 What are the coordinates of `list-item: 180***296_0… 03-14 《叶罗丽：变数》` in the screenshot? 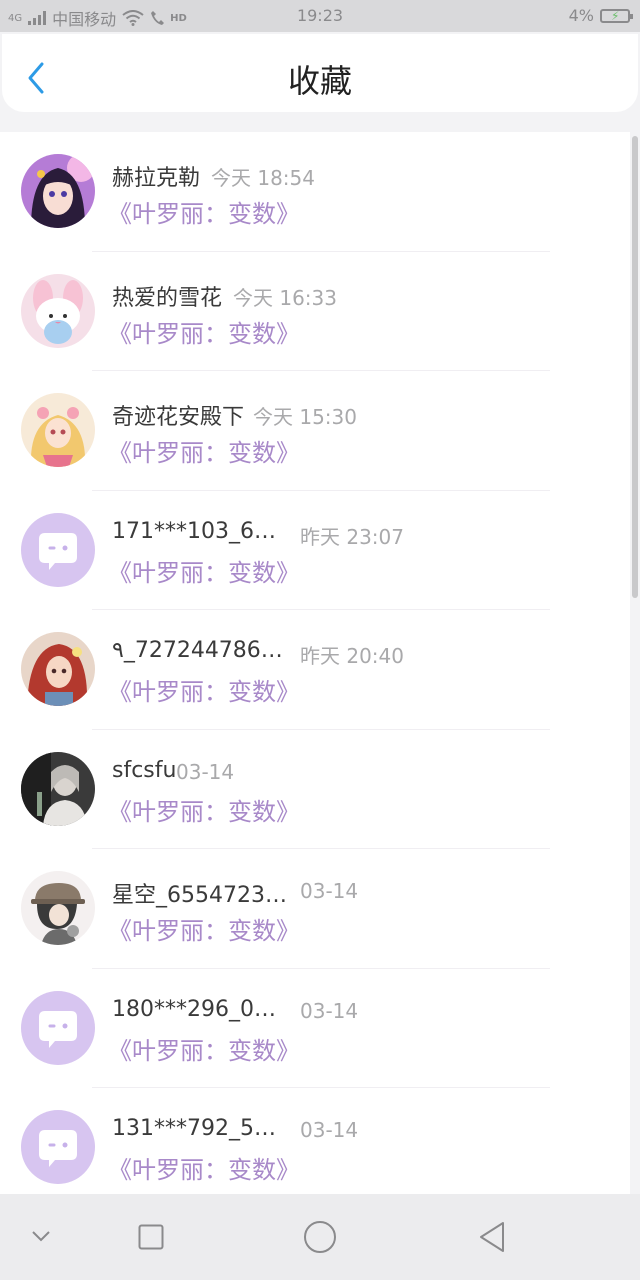 It's located at (315, 1028).